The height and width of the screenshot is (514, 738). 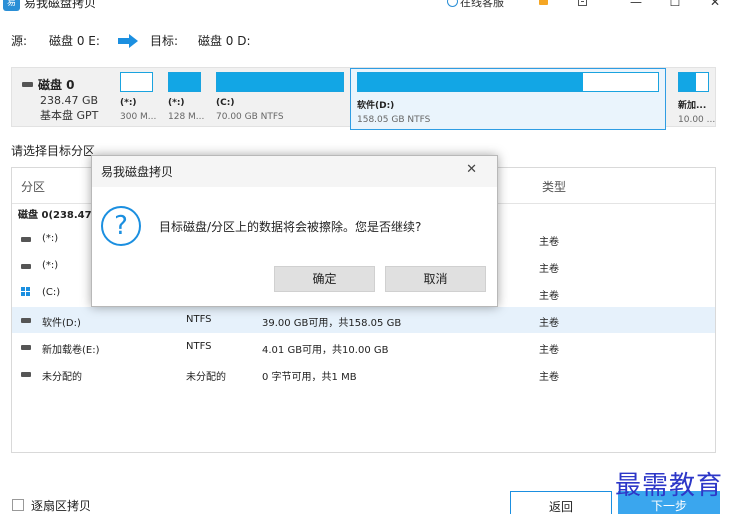 I want to click on row-capacity: 39.00 GB可用，共158.05 GB, so click(x=332, y=323).